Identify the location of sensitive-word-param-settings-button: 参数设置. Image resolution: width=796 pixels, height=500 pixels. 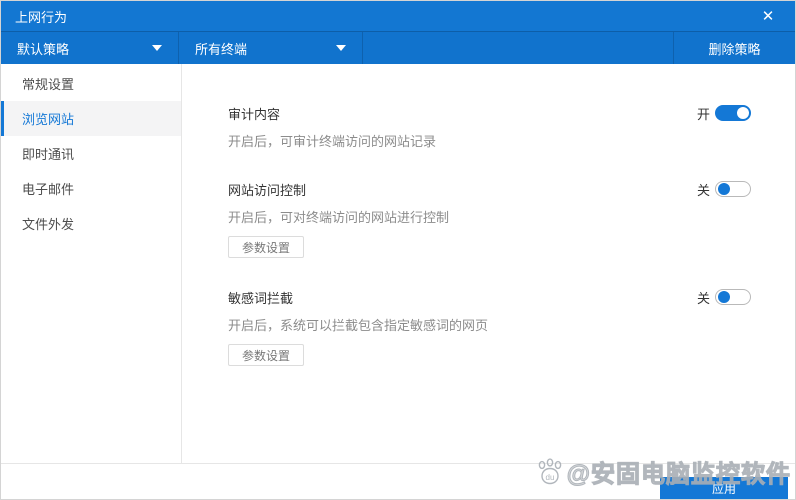
(266, 355).